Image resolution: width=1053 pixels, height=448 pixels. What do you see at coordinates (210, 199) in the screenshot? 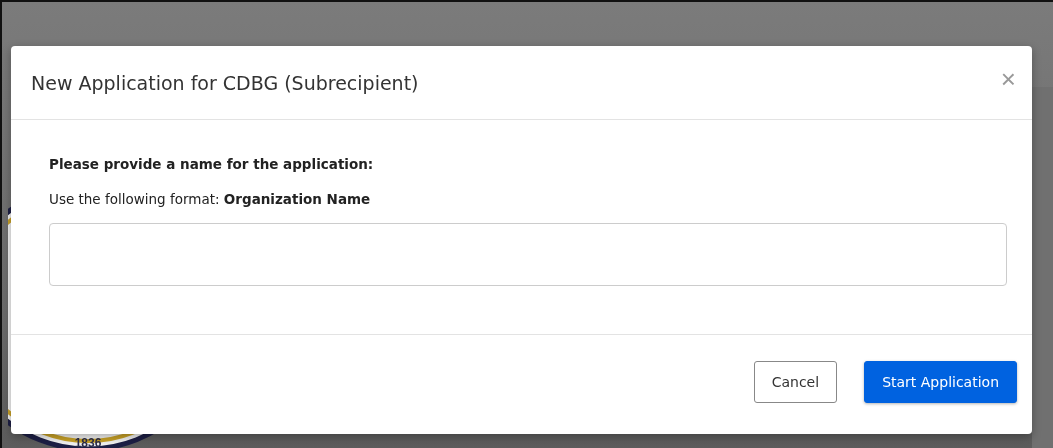
I see `format-hint: Use the following format: Organization Name` at bounding box center [210, 199].